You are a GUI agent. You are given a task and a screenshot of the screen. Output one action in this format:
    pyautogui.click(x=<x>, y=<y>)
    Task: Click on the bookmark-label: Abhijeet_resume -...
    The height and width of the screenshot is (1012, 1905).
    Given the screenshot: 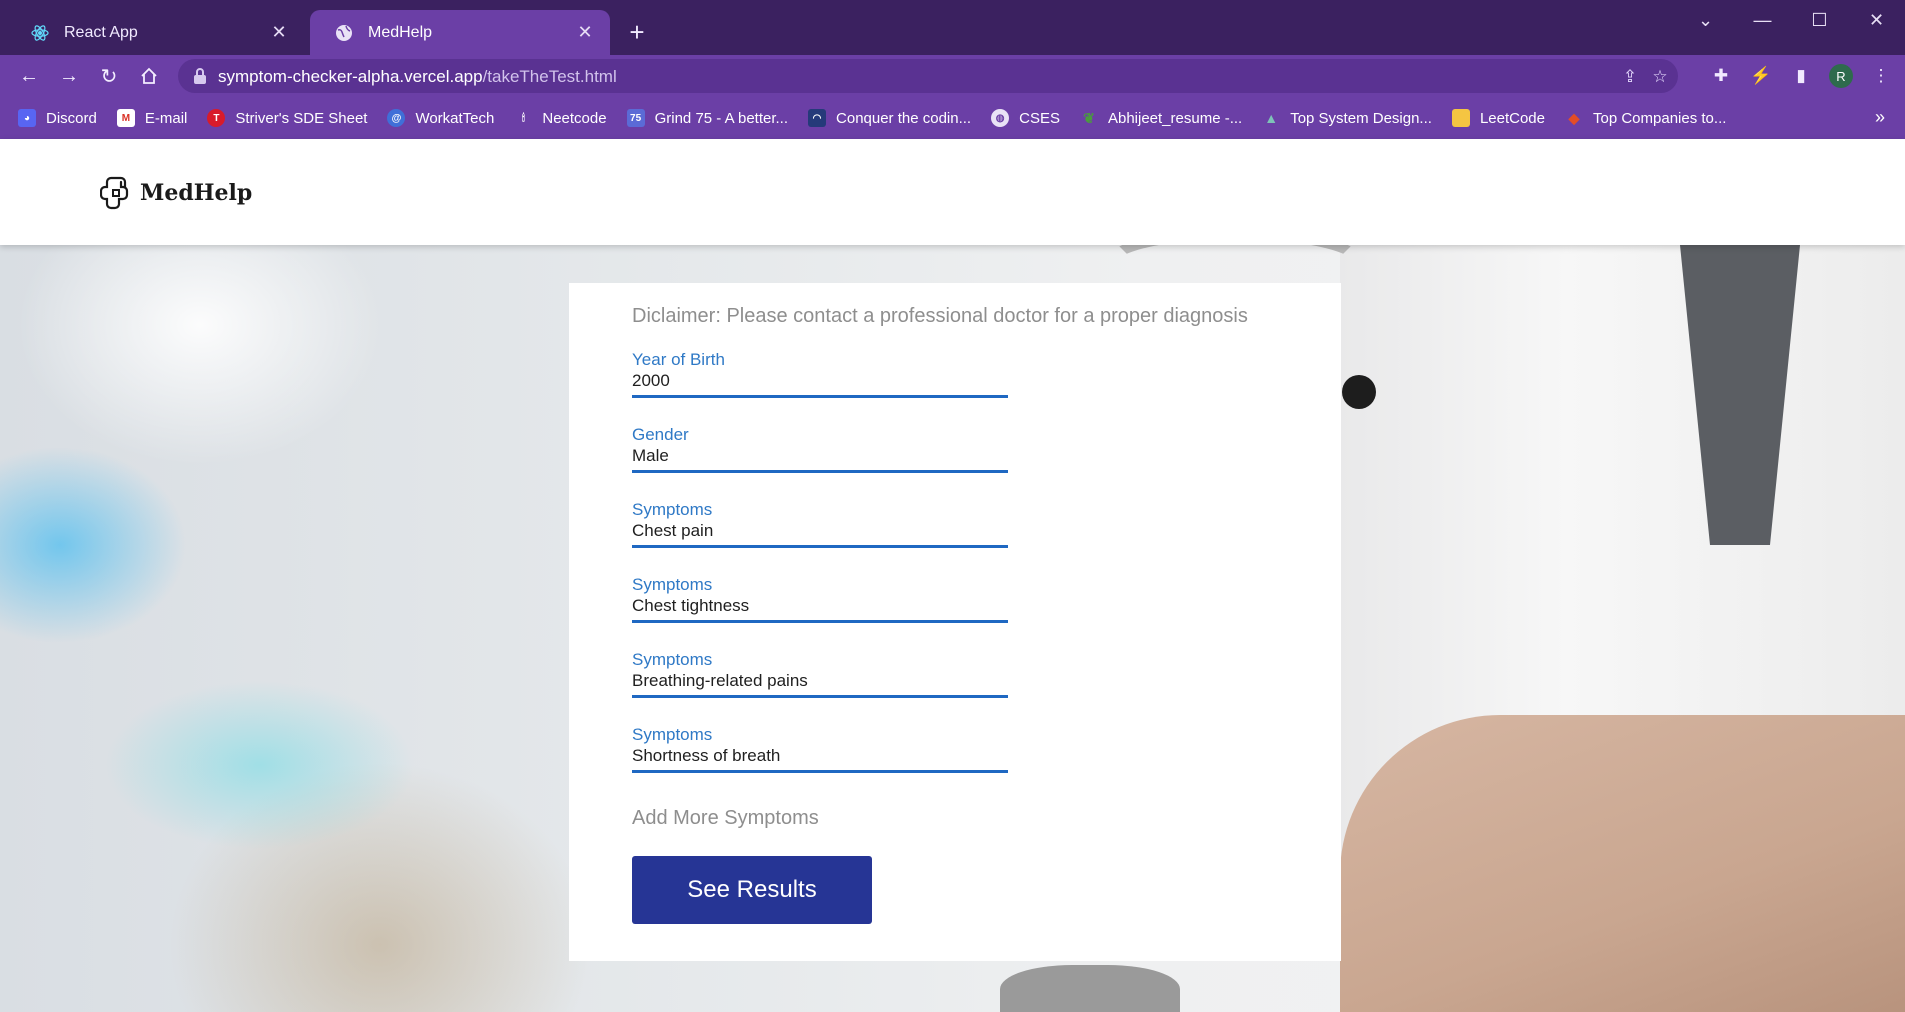 What is the action you would take?
    pyautogui.click(x=1175, y=118)
    